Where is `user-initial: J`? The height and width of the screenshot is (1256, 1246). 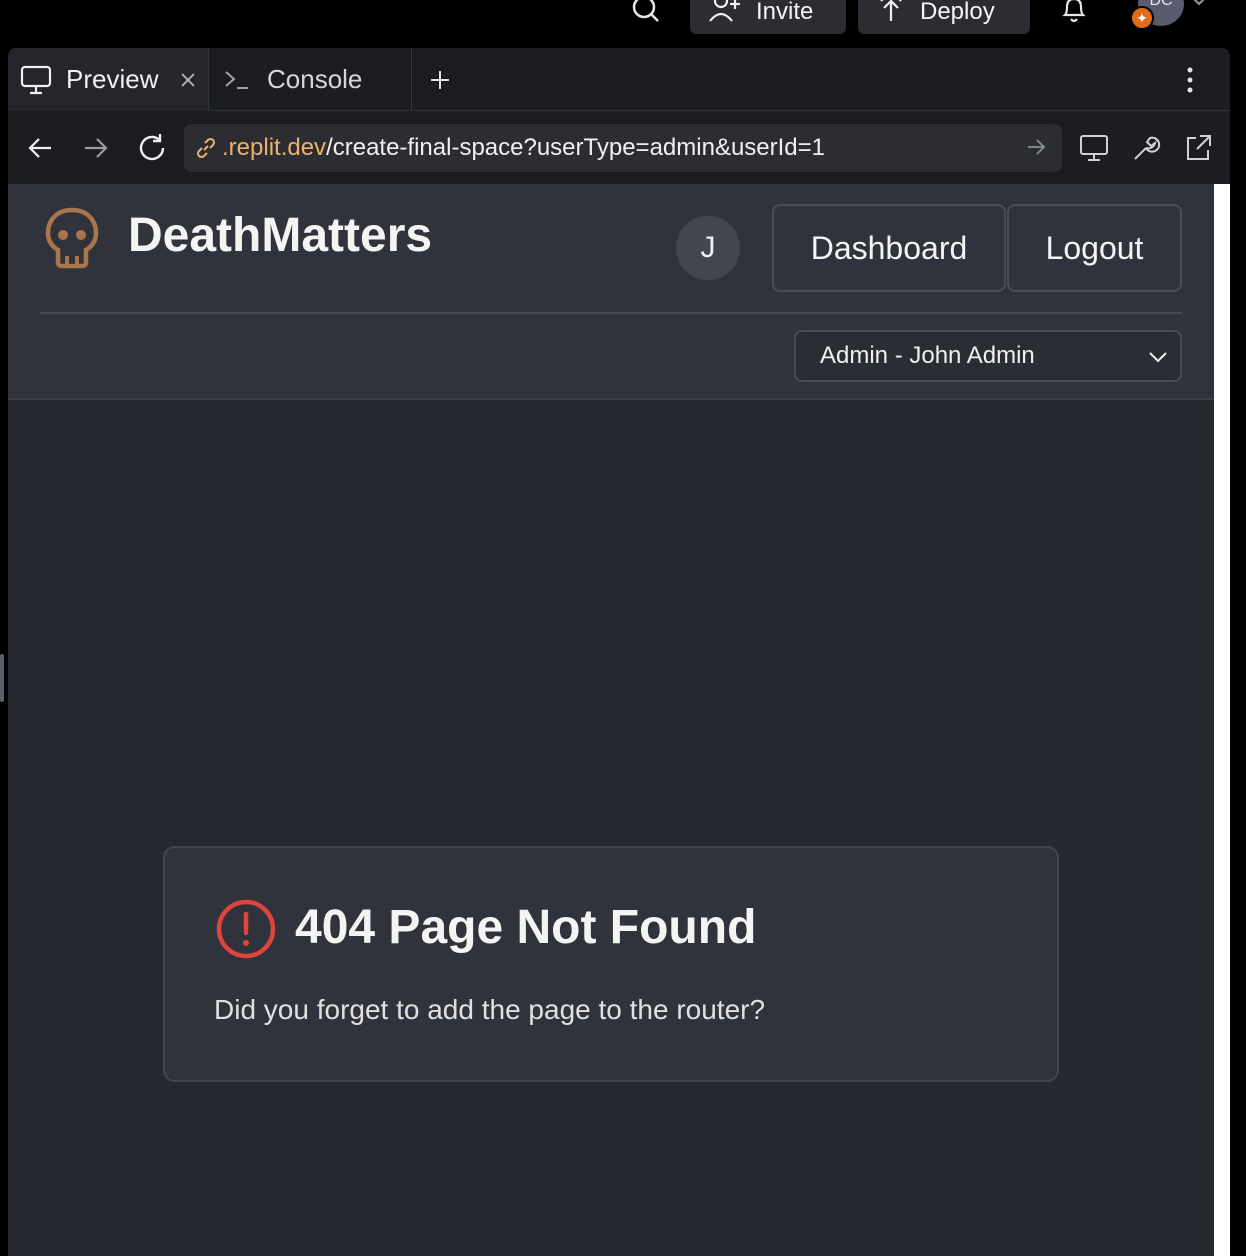 user-initial: J is located at coordinates (708, 247).